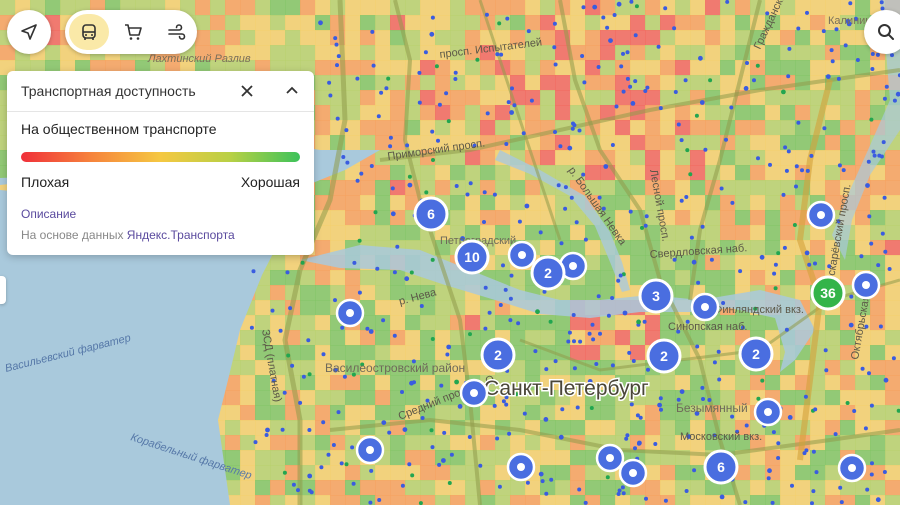 This screenshot has height=505, width=900. Describe the element at coordinates (29, 32) in the screenshot. I see `navigation-button` at that location.